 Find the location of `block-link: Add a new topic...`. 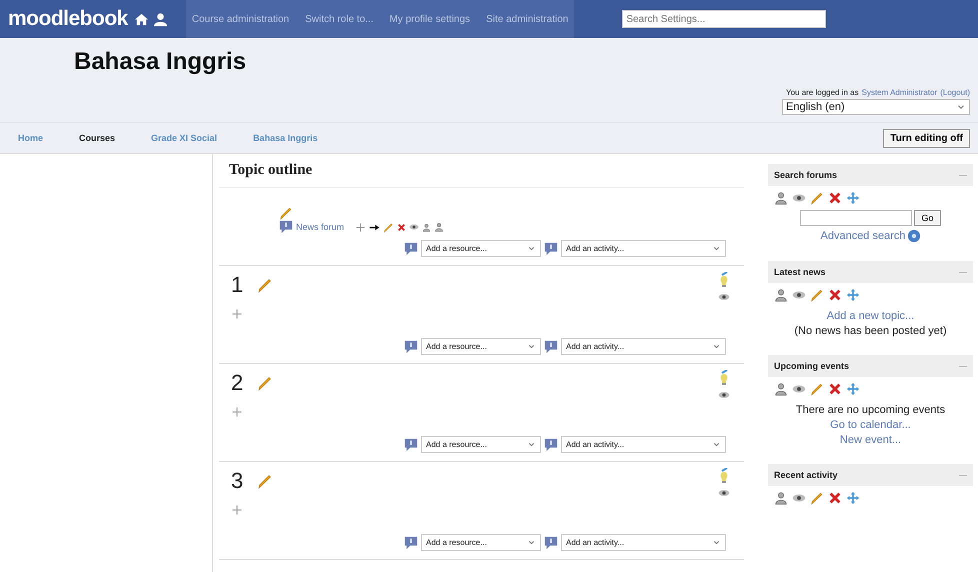

block-link: Add a new topic... is located at coordinates (870, 316).